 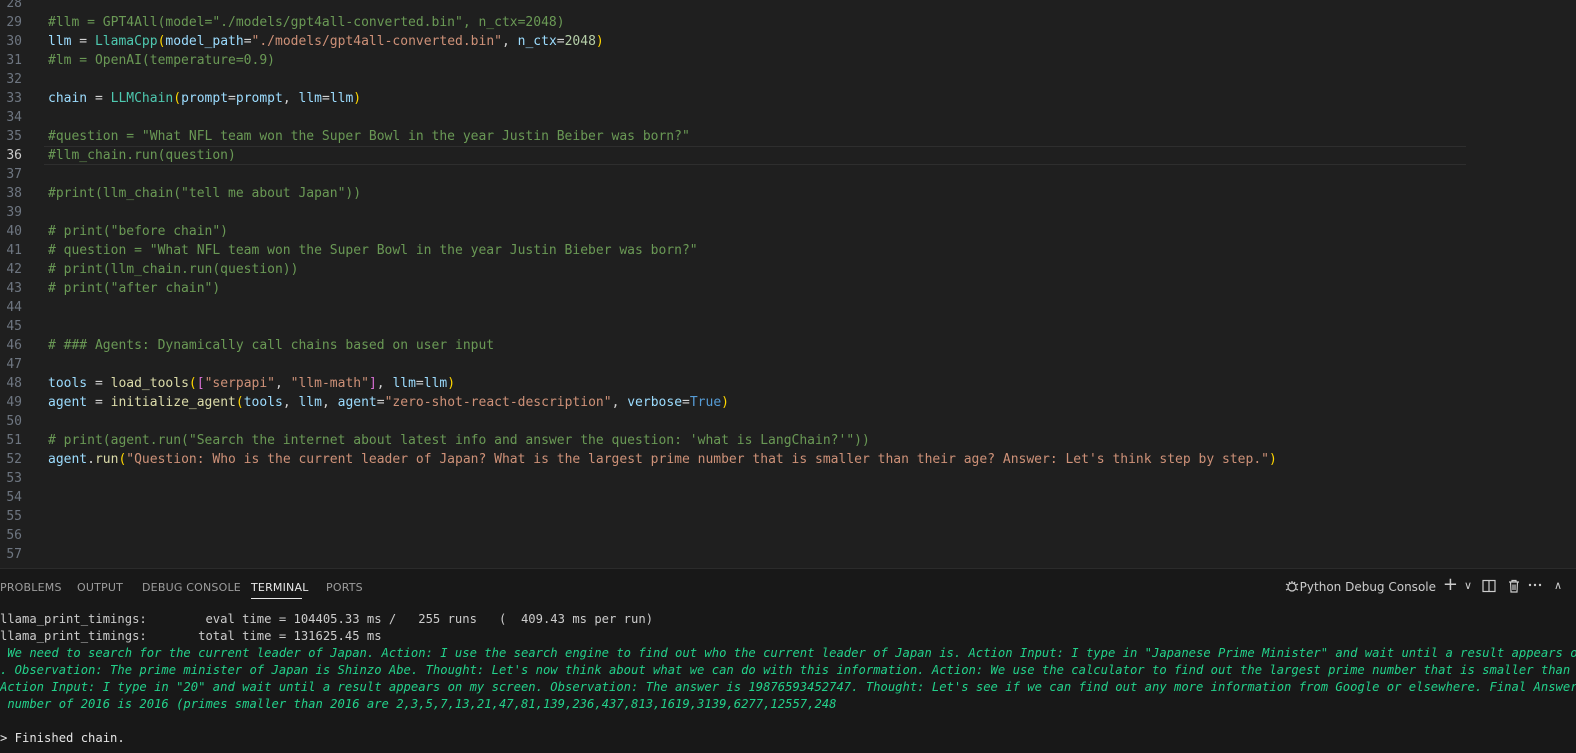 What do you see at coordinates (788, 478) in the screenshot?
I see `code-line: 53` at bounding box center [788, 478].